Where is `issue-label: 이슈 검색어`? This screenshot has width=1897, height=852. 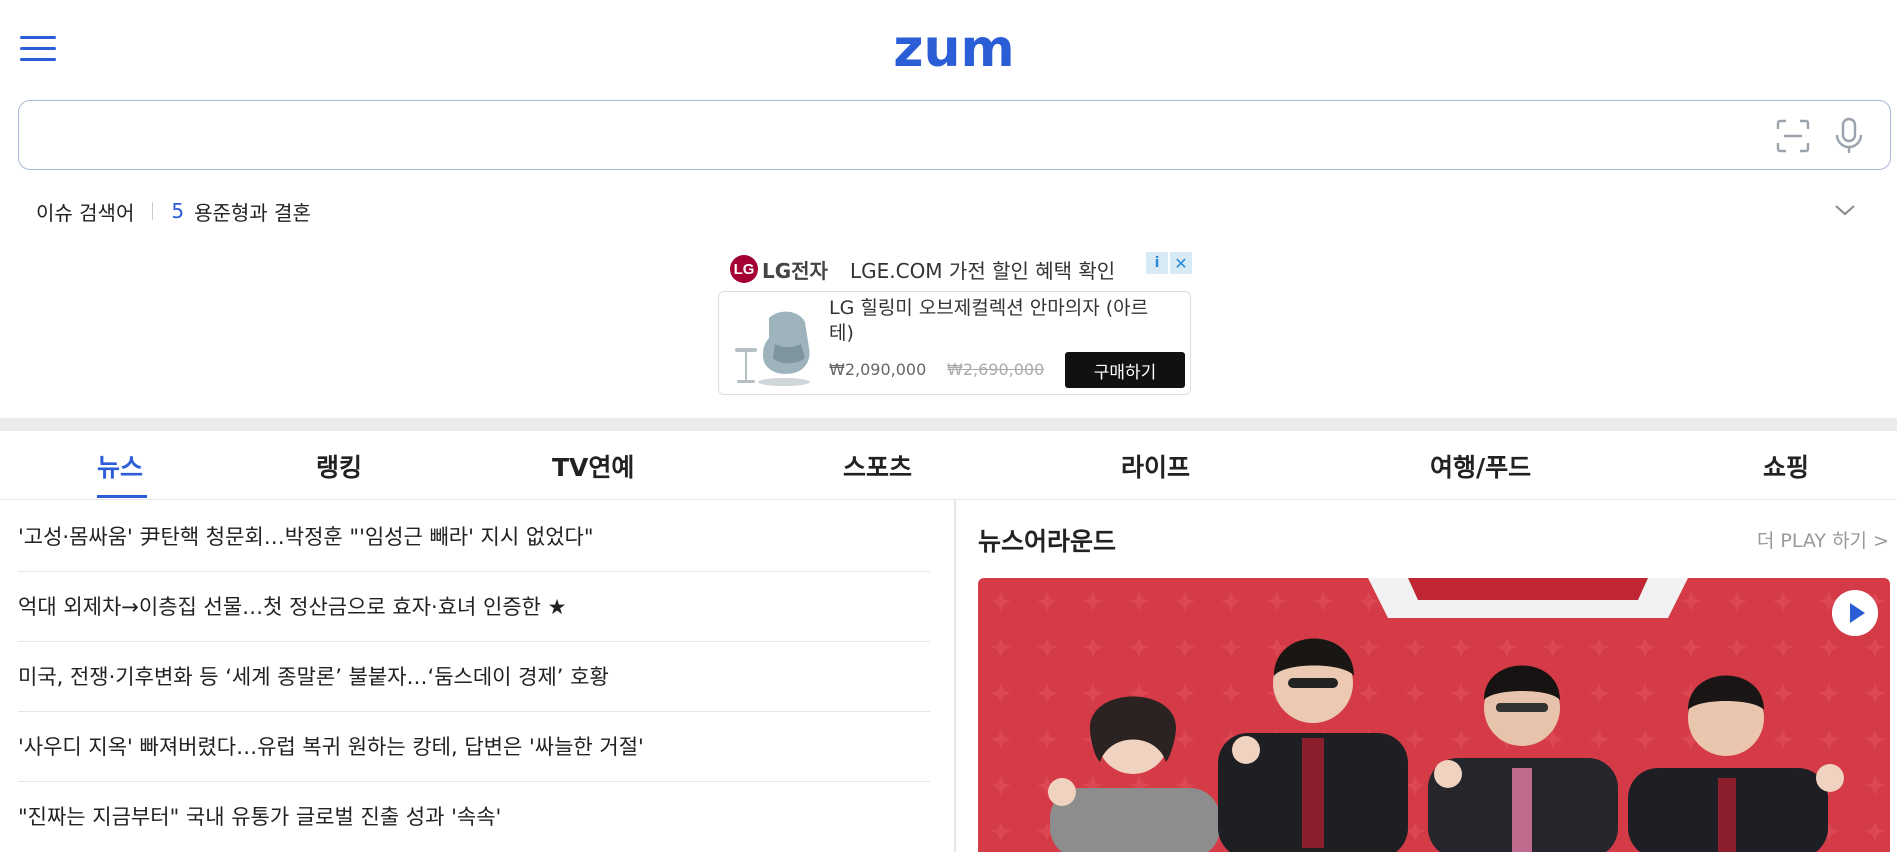 issue-label: 이슈 검색어 is located at coordinates (85, 212).